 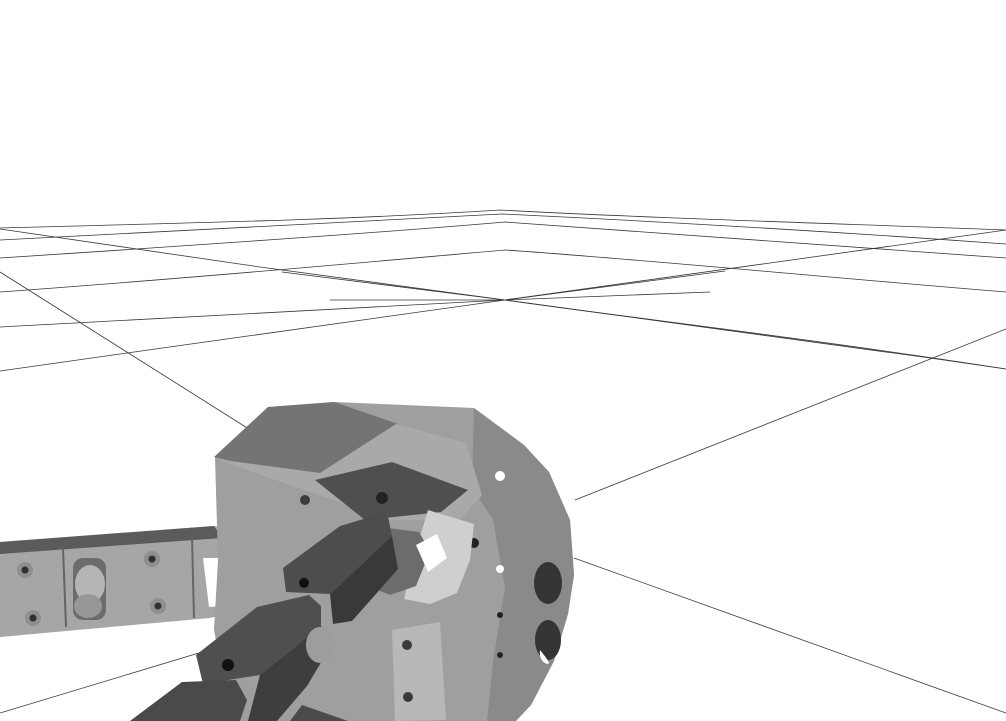 I want to click on robot-finger-roller, so click(x=320, y=645).